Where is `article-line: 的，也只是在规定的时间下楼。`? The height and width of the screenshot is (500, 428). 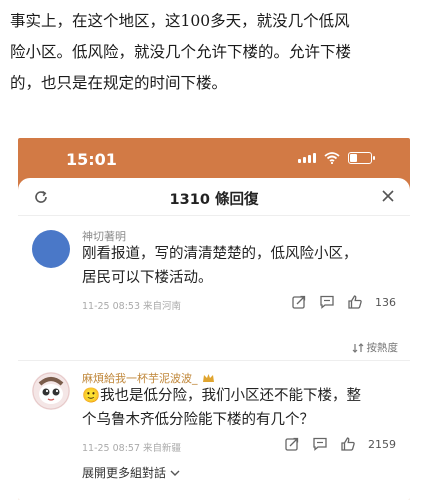
article-line: 的，也只是在规定的时间下楼。 is located at coordinates (119, 83).